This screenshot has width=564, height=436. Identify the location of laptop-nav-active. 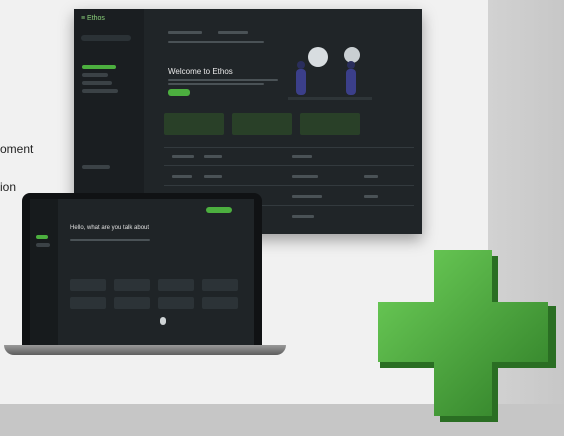
(42, 237).